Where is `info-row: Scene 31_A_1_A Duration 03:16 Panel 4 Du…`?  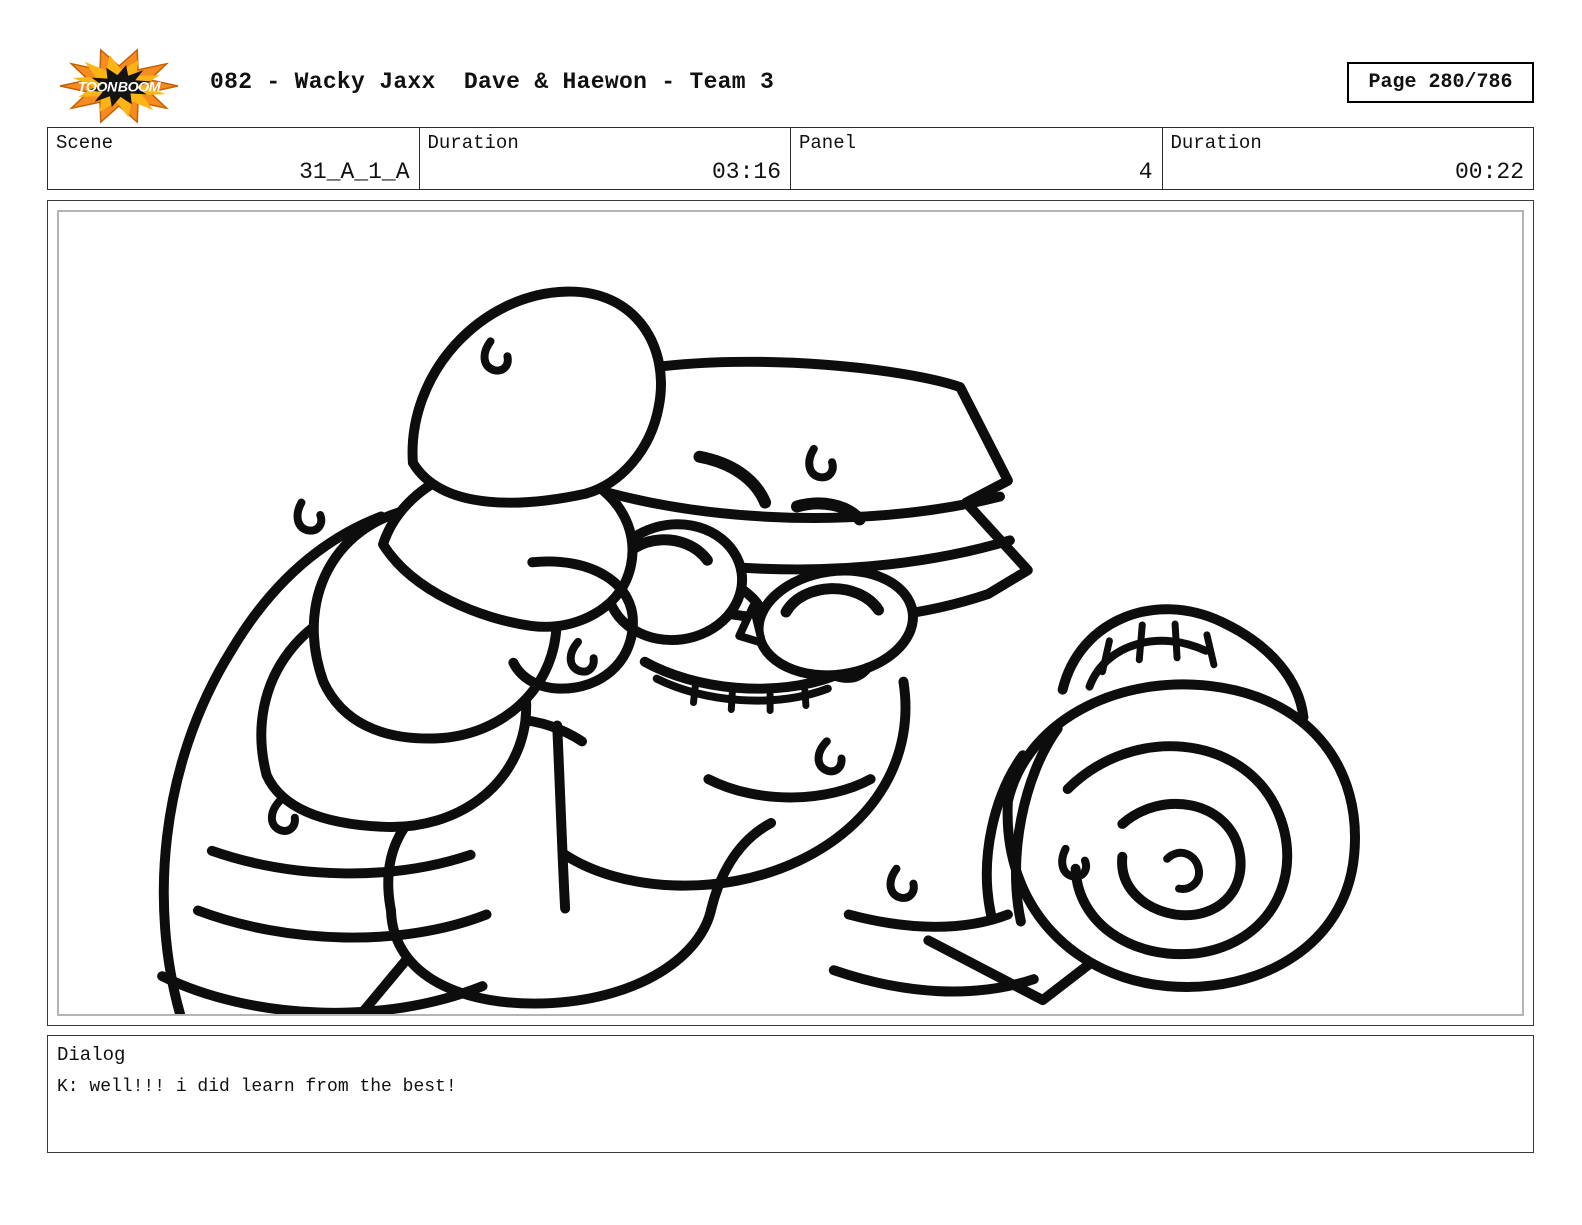 info-row: Scene 31_A_1_A Duration 03:16 Panel 4 Du… is located at coordinates (790, 158).